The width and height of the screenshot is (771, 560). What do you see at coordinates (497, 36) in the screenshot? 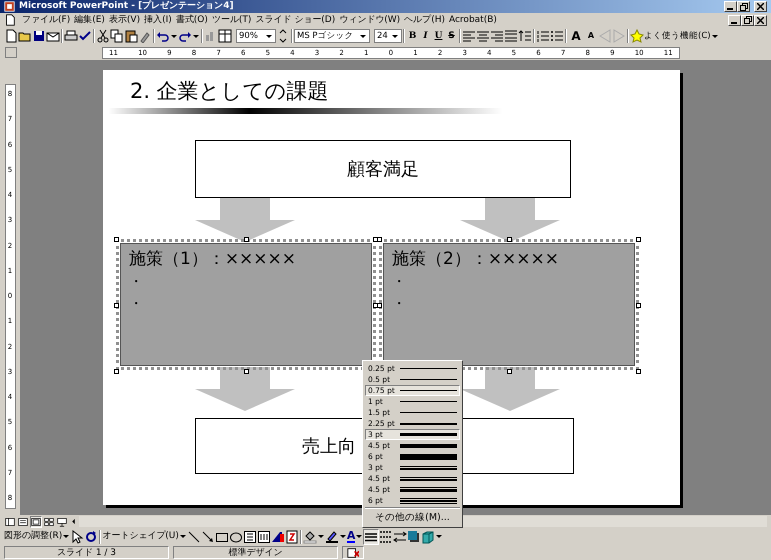
I see `align-right-icon` at bounding box center [497, 36].